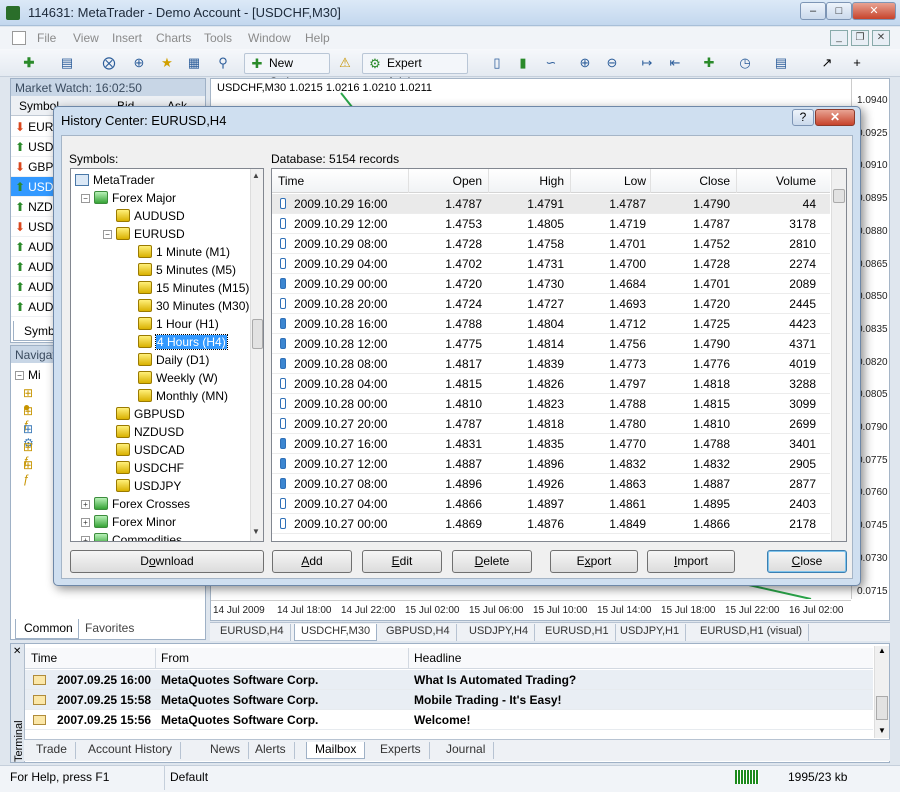 This screenshot has width=900, height=792. I want to click on bar-chart-icon: ▯, so click(497, 63).